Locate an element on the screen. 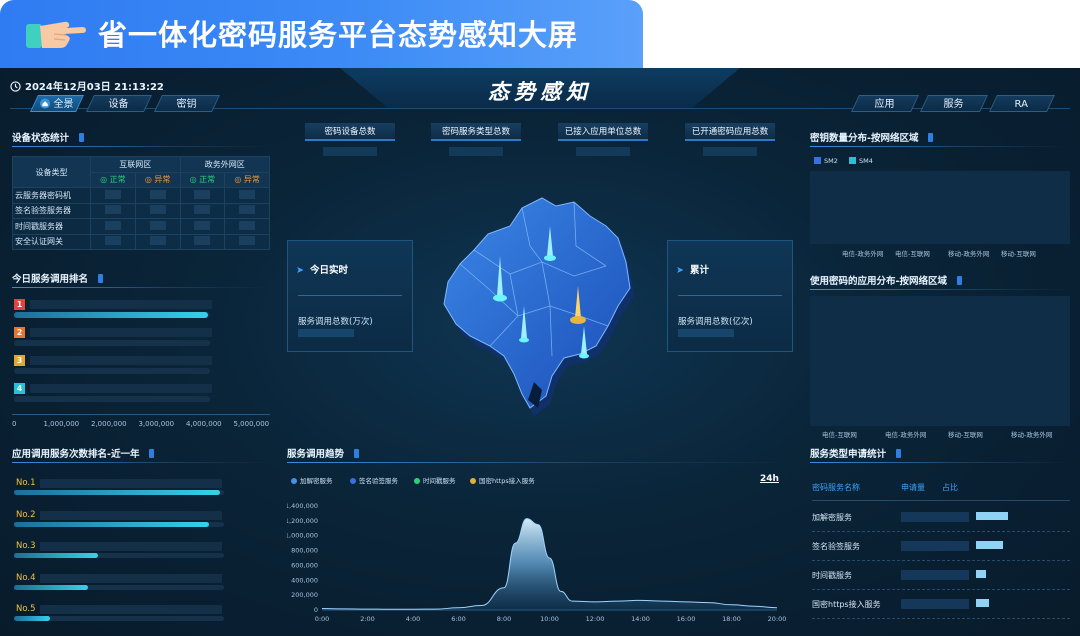 The width and height of the screenshot is (1080, 636). trend-divider is located at coordinates (542, 462).